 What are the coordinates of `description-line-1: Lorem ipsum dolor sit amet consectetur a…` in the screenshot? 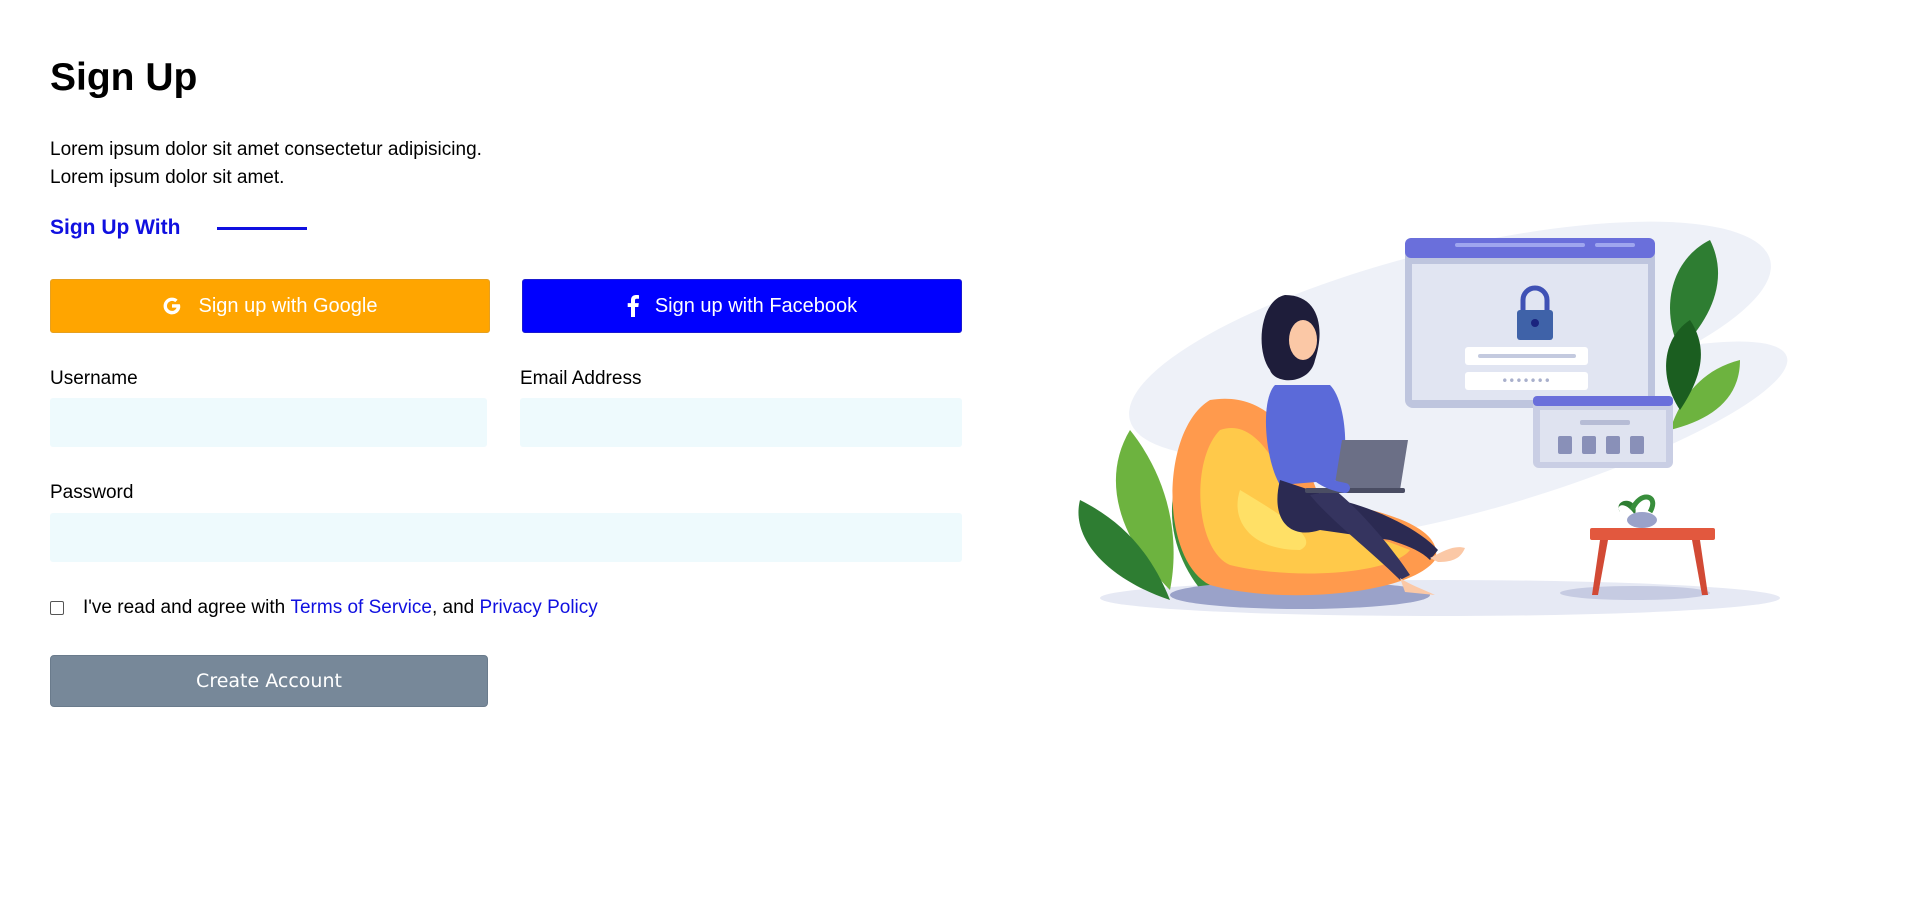 It's located at (266, 149).